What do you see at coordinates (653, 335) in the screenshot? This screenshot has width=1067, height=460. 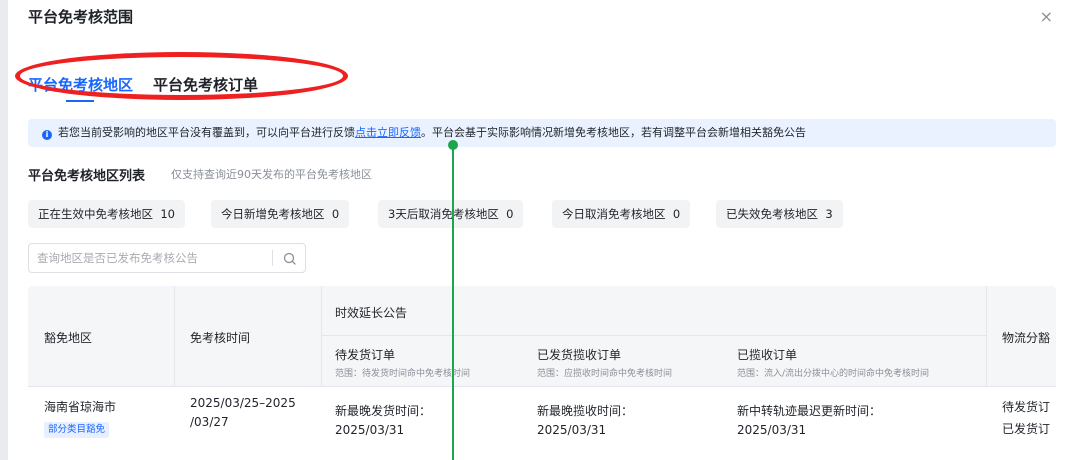 I see `header-row-divider` at bounding box center [653, 335].